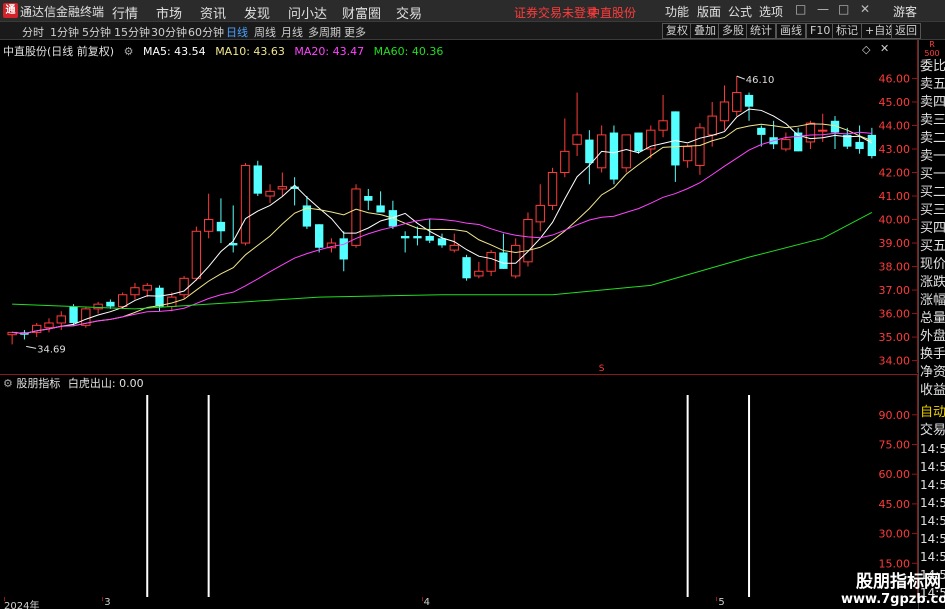  I want to click on period-weekly: 周线, so click(265, 32).